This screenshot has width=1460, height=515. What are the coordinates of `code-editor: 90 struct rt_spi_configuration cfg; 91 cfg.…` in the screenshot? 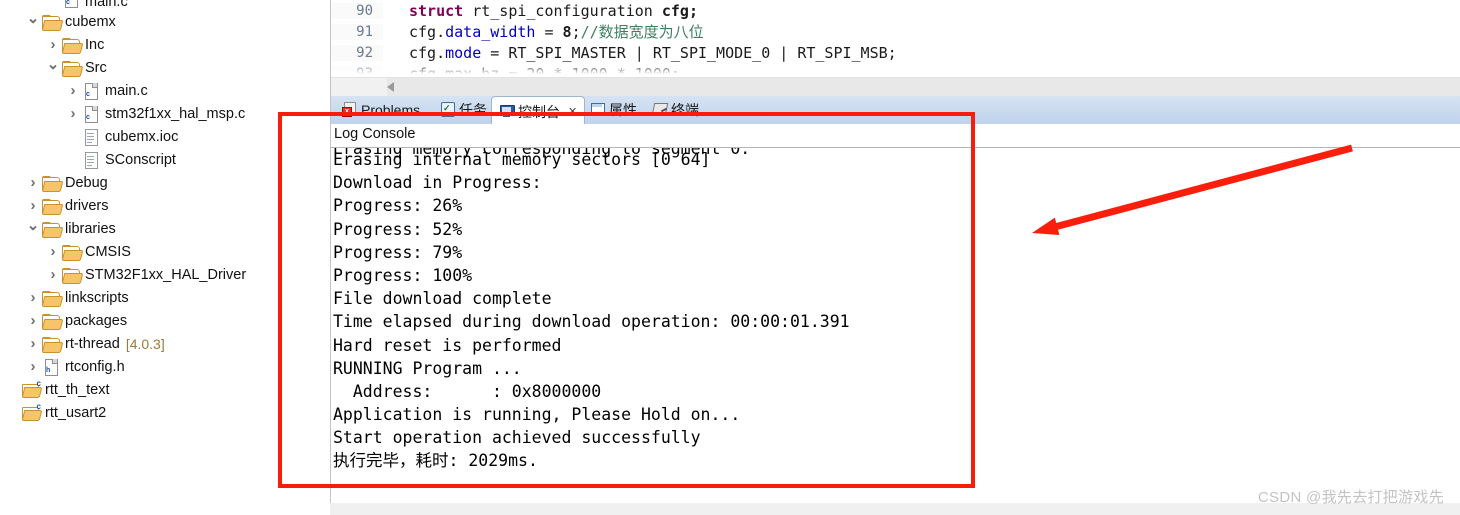 It's located at (895, 48).